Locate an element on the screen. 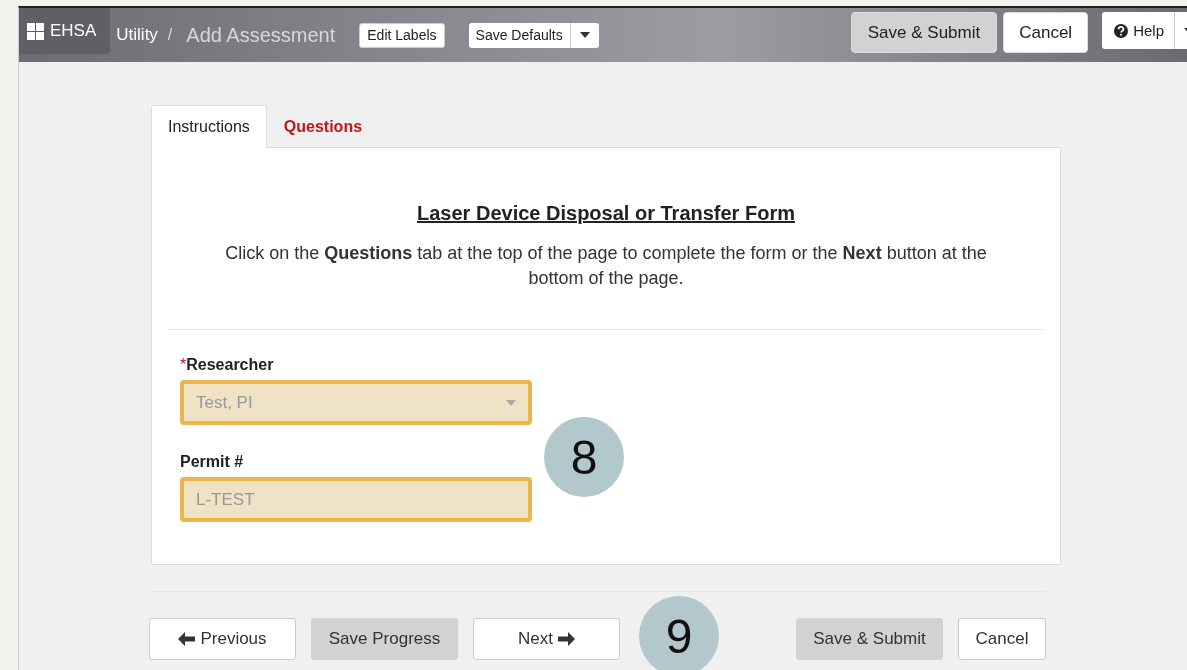 Image resolution: width=1187 pixels, height=670 pixels. arrow-left-icon is located at coordinates (187, 639).